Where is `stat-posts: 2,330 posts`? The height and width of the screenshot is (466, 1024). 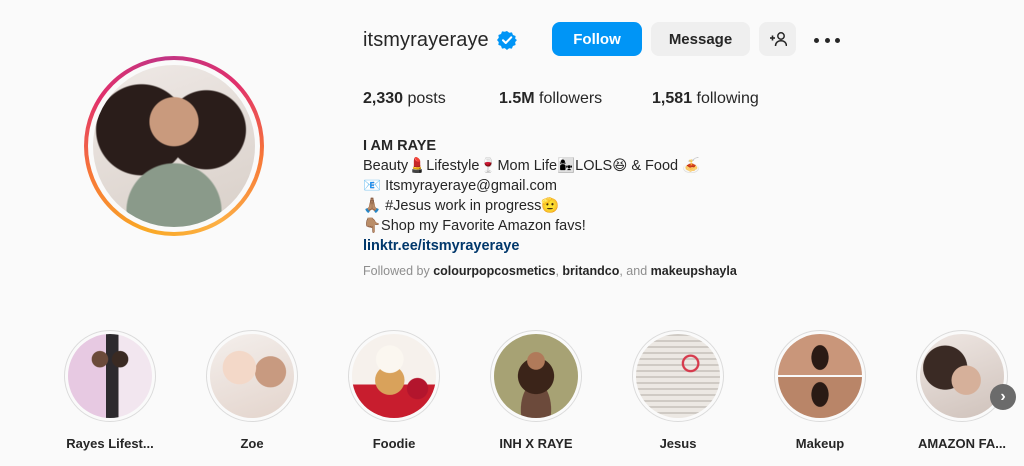
stat-posts: 2,330 posts is located at coordinates (404, 99).